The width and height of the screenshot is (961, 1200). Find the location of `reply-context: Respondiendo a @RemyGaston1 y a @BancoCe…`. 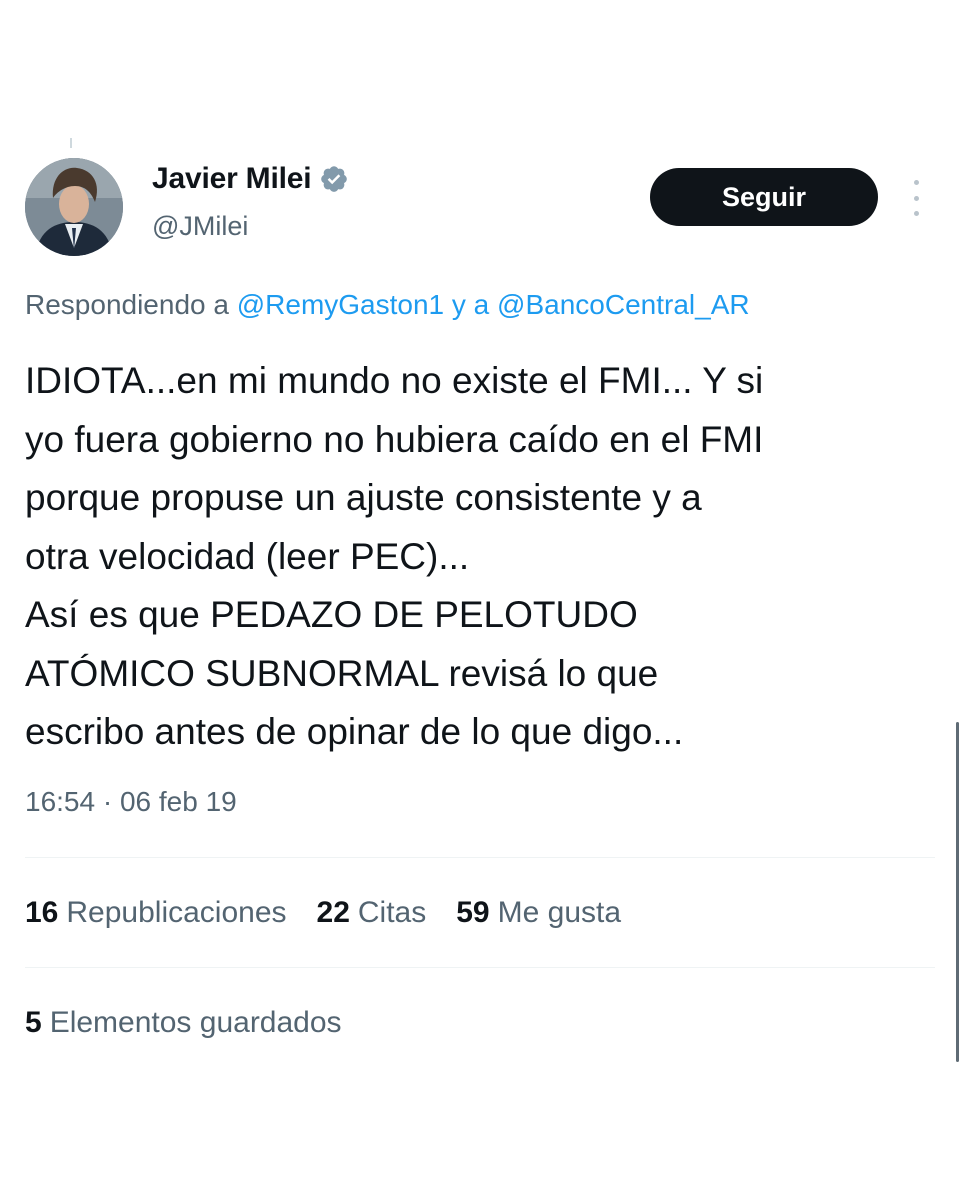

reply-context: Respondiendo a @RemyGaston1 y a @BancoCe… is located at coordinates (387, 305).